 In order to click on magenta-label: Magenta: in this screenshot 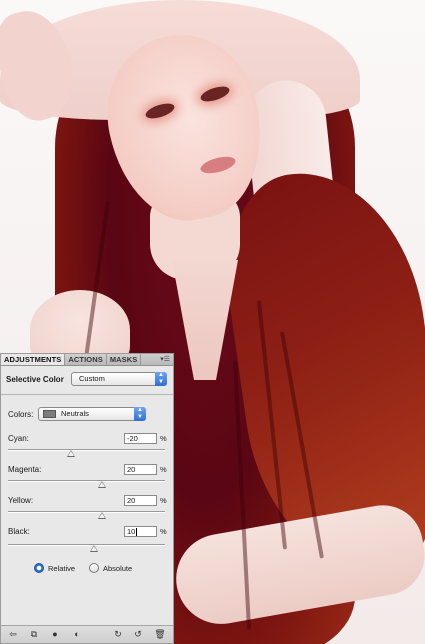, I will do `click(25, 469)`.